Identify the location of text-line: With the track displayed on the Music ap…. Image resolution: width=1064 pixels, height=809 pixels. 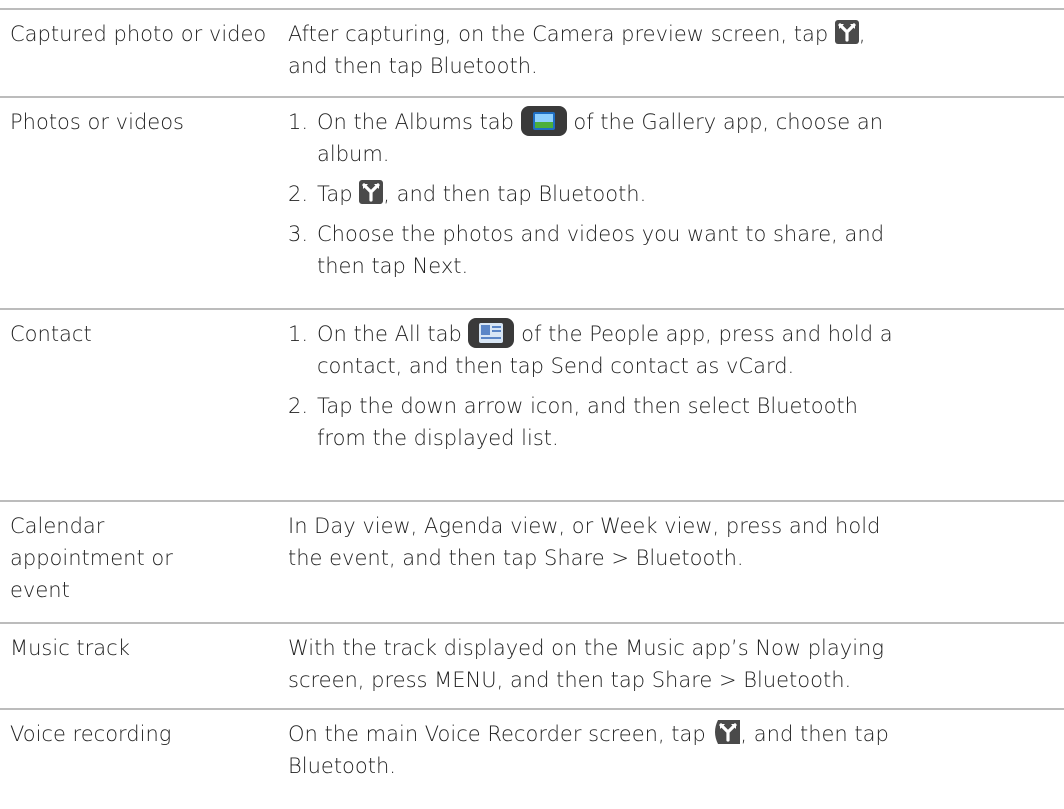
(586, 648).